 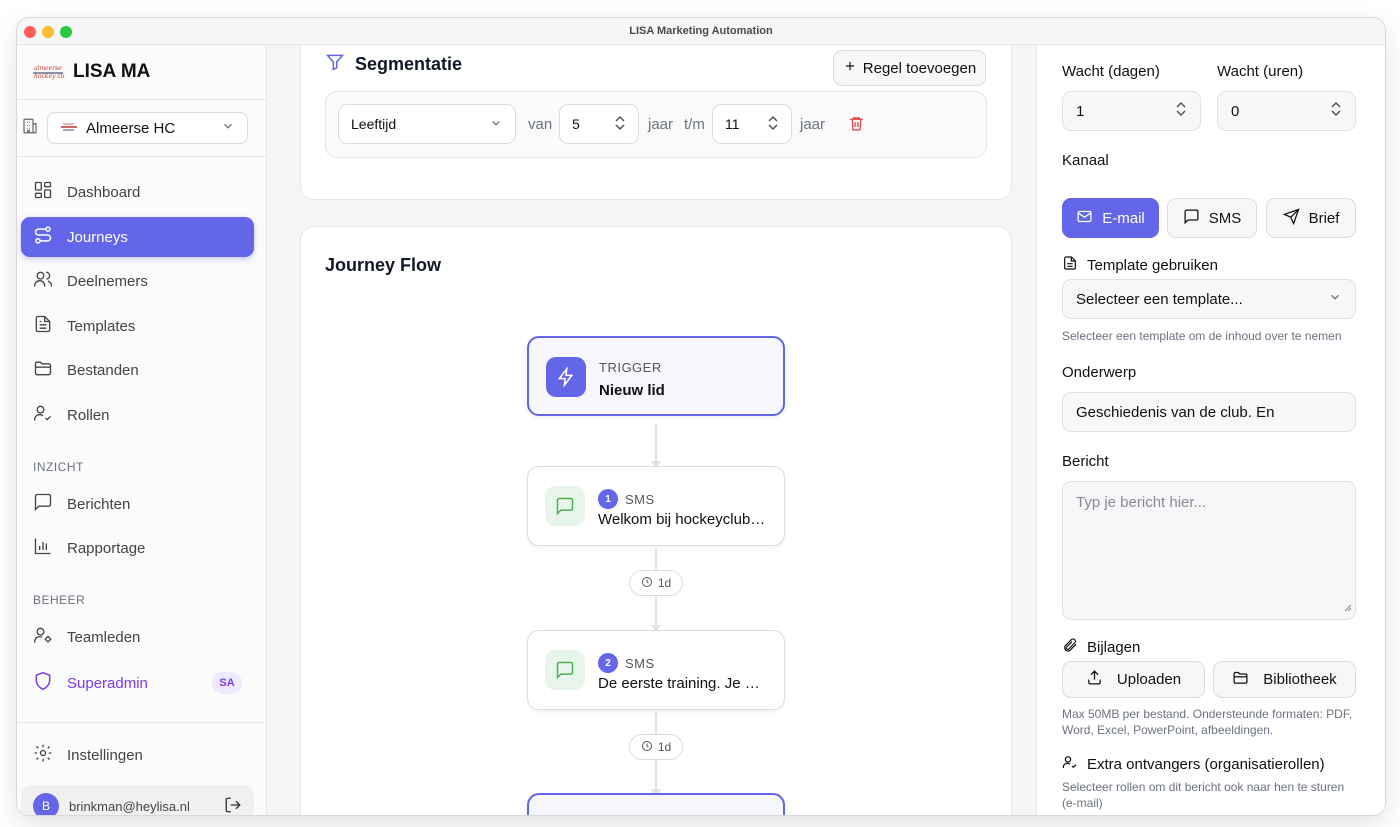 I want to click on template-header: Template gebruiken, so click(x=1140, y=265).